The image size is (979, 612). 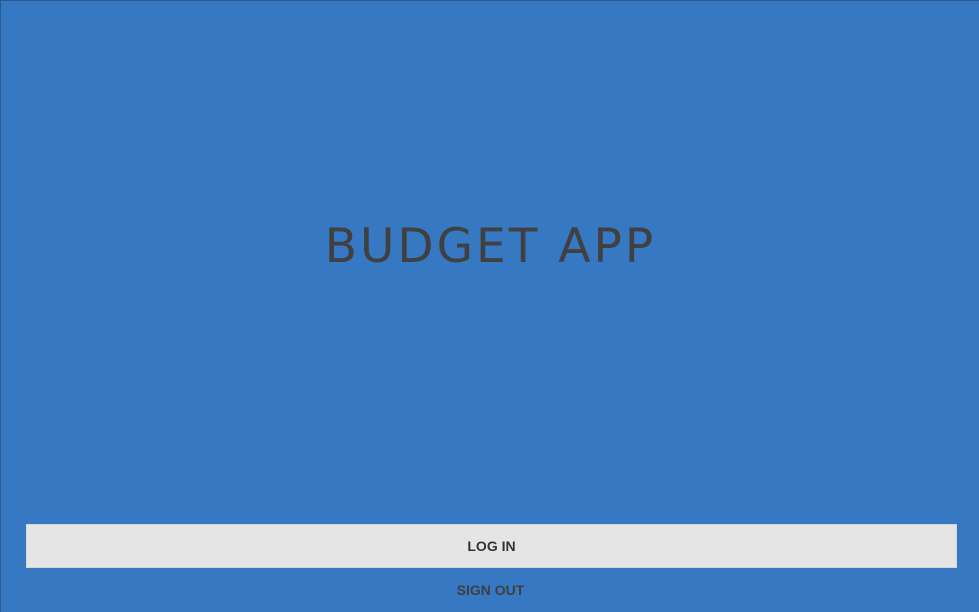 I want to click on login-button: LOG IN, so click(x=491, y=546).